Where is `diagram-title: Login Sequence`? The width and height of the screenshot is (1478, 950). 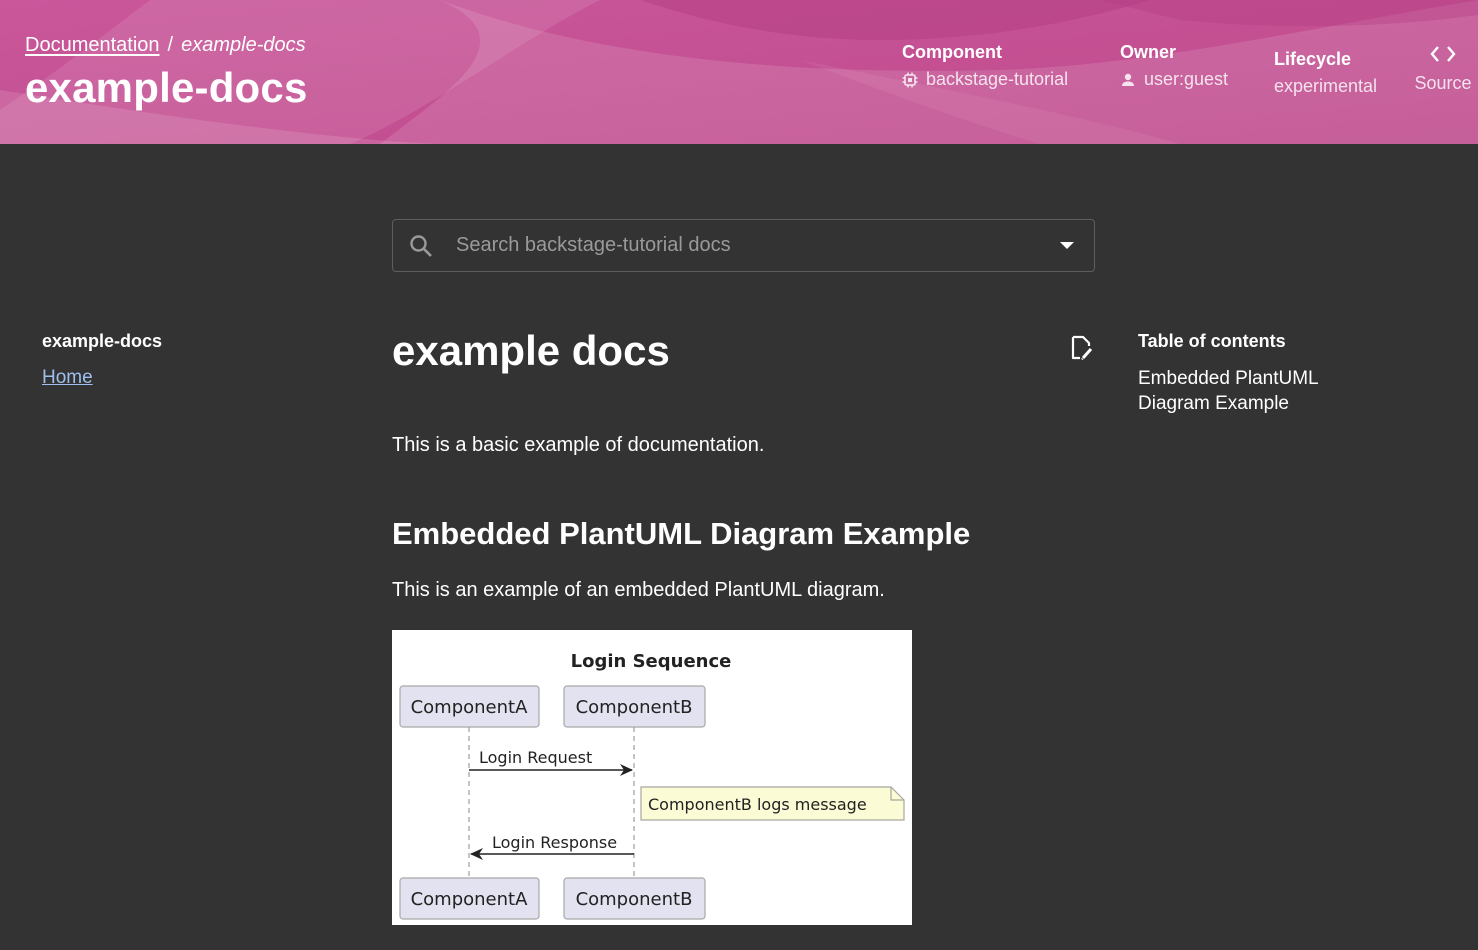 diagram-title: Login Sequence is located at coordinates (651, 661).